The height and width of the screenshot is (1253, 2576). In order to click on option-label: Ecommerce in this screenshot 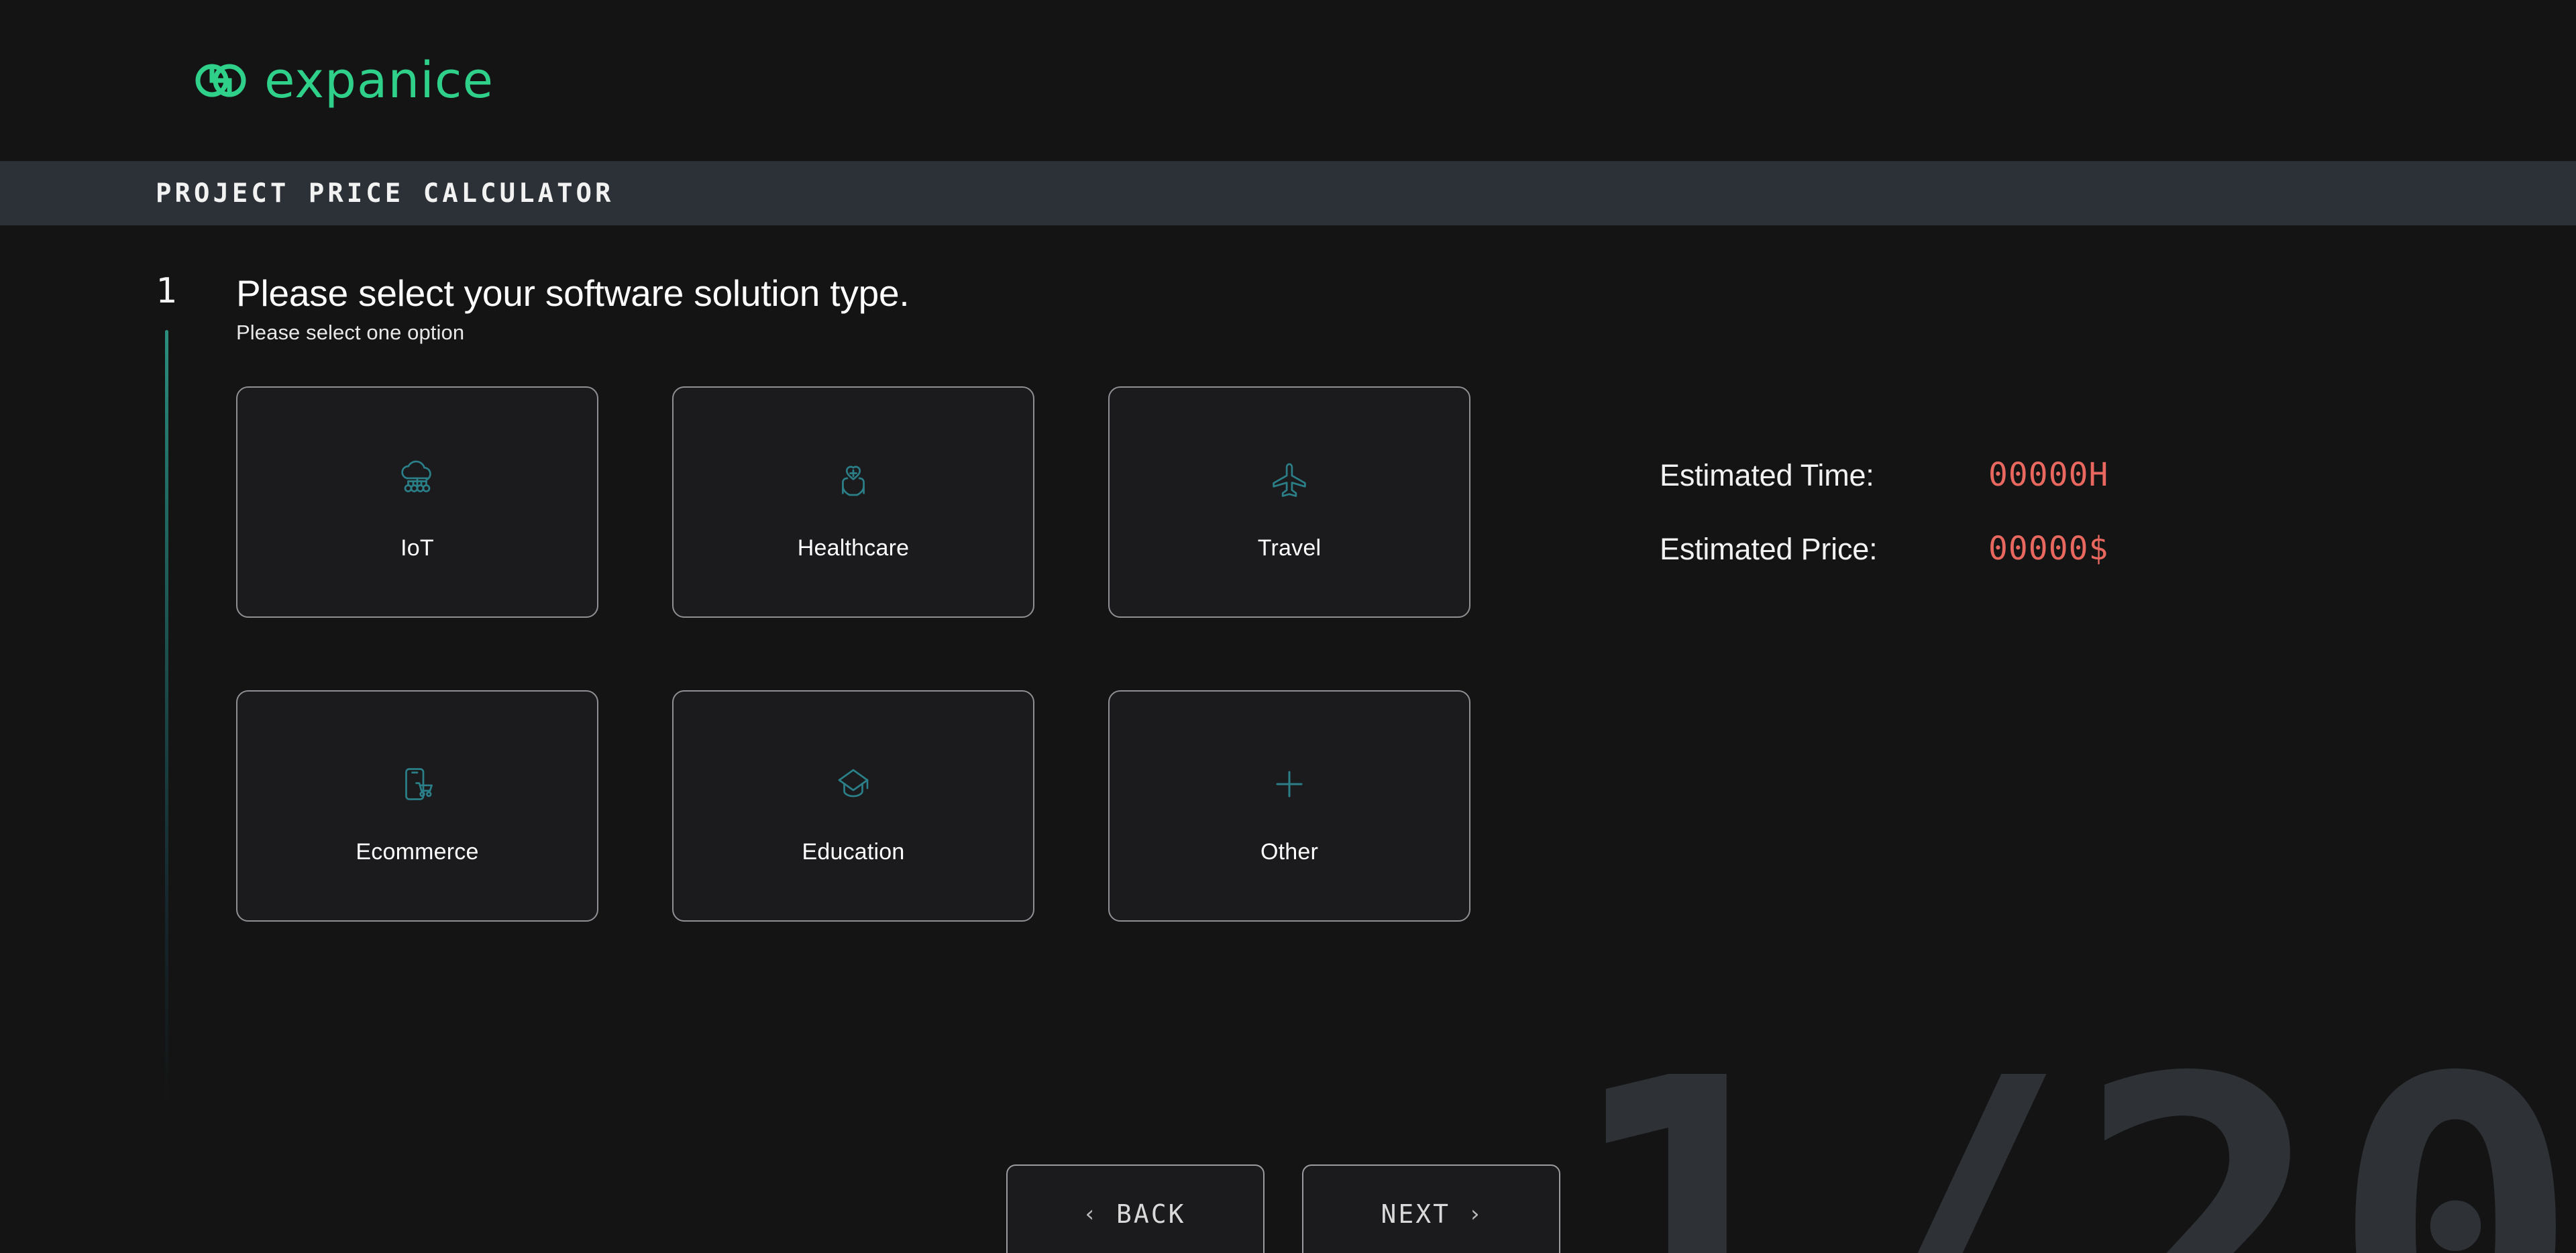, I will do `click(417, 852)`.